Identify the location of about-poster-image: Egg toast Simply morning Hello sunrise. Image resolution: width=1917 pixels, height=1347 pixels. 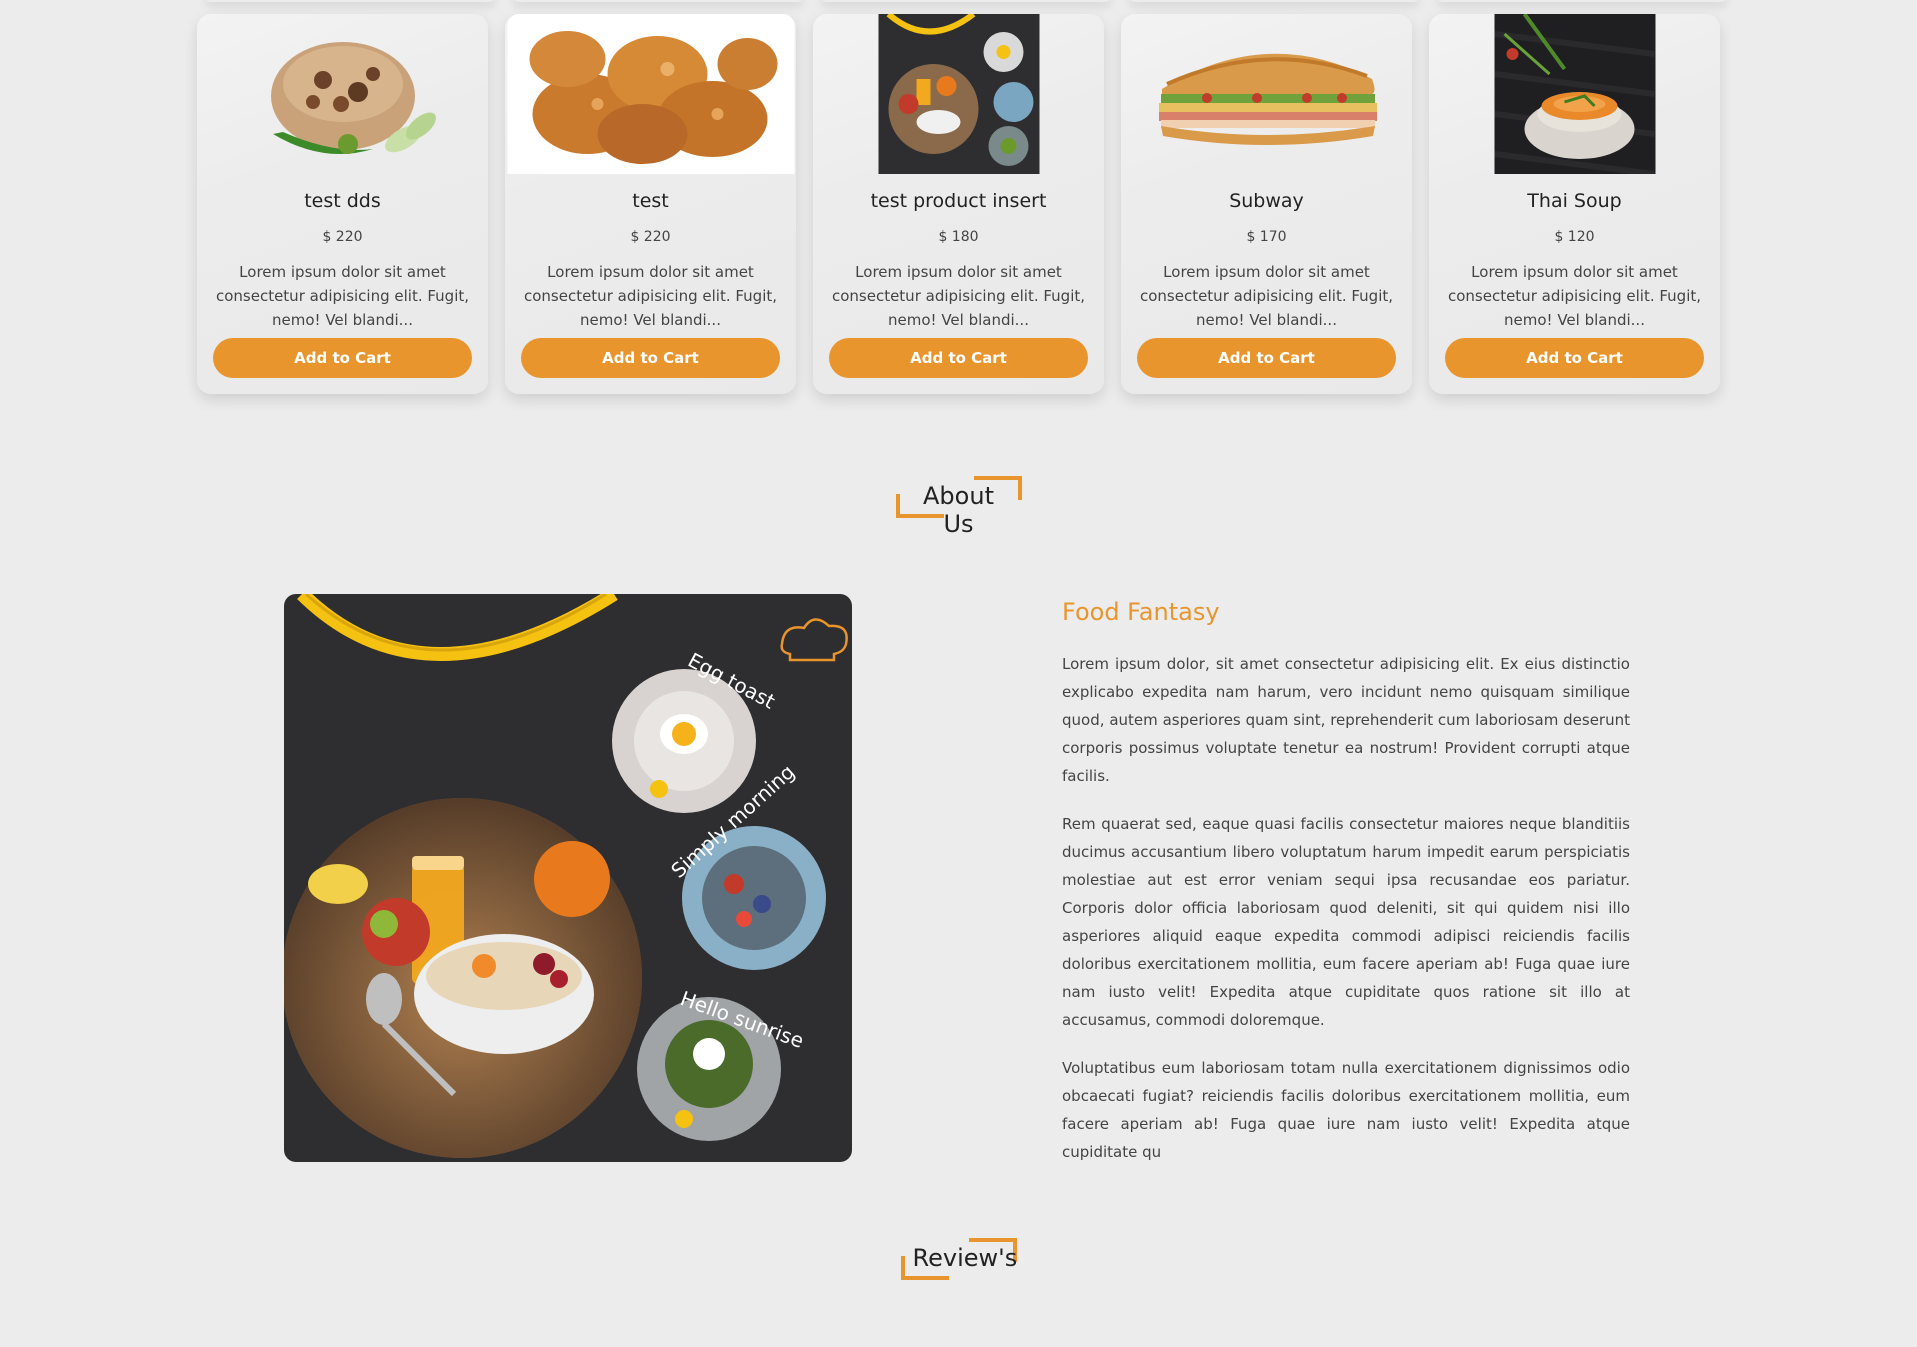
(568, 878).